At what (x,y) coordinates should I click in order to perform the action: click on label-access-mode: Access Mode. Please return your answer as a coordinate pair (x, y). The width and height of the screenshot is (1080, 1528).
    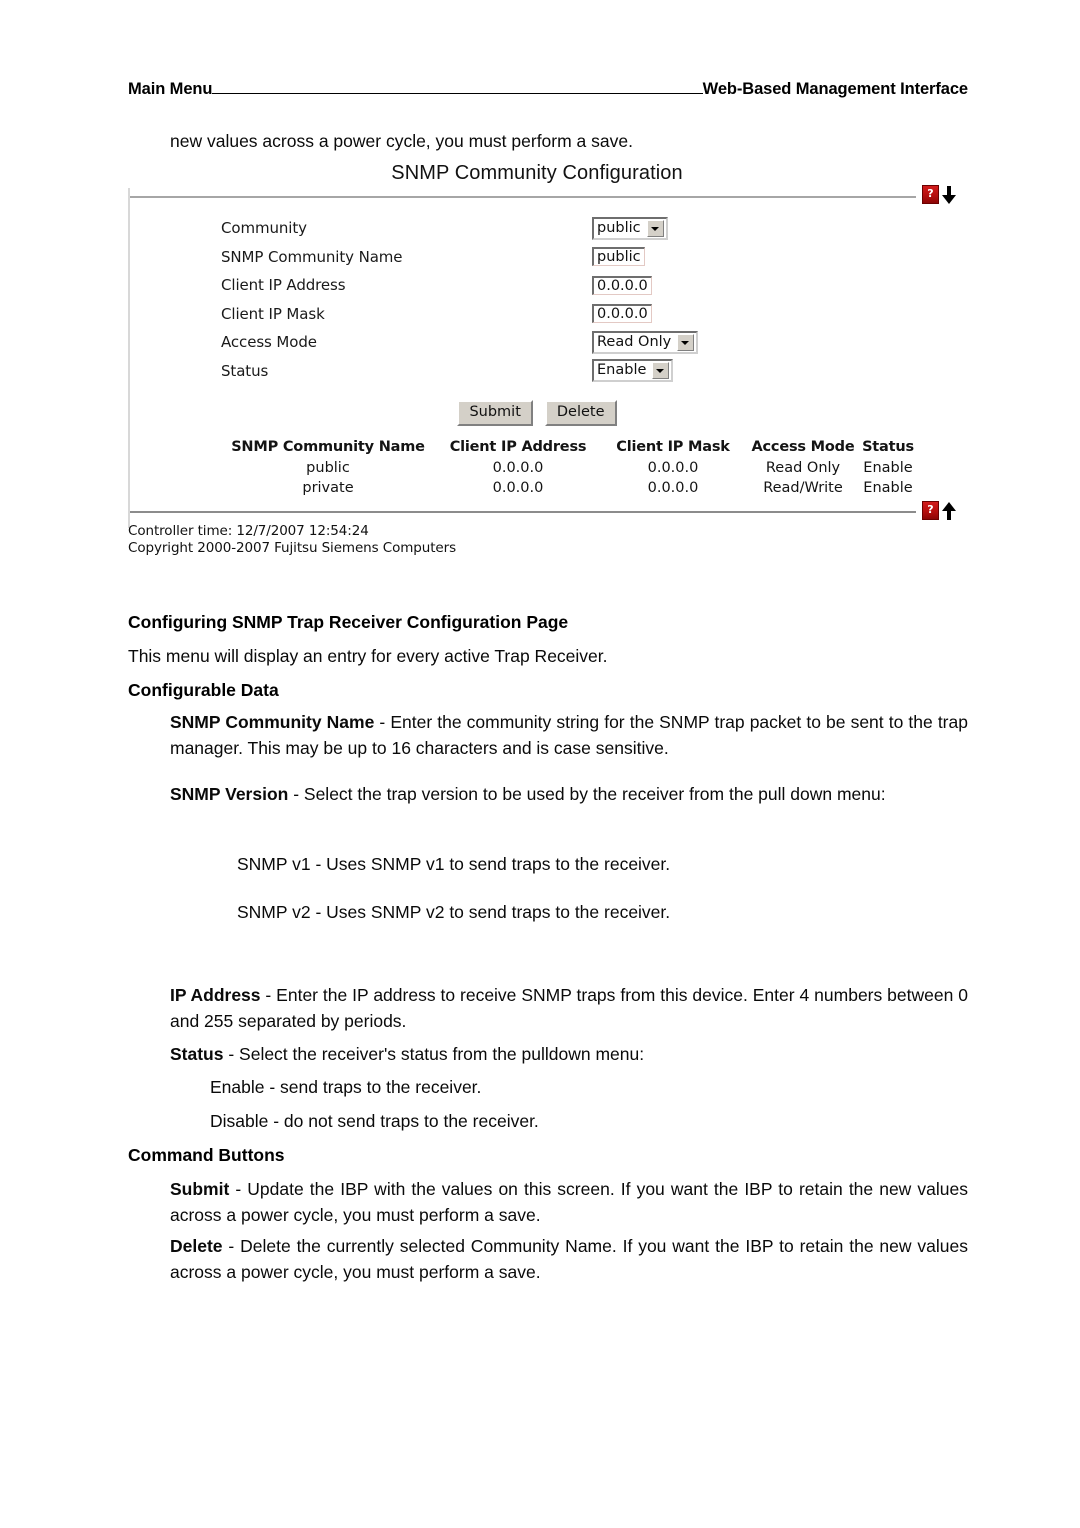
    Looking at the image, I should click on (269, 342).